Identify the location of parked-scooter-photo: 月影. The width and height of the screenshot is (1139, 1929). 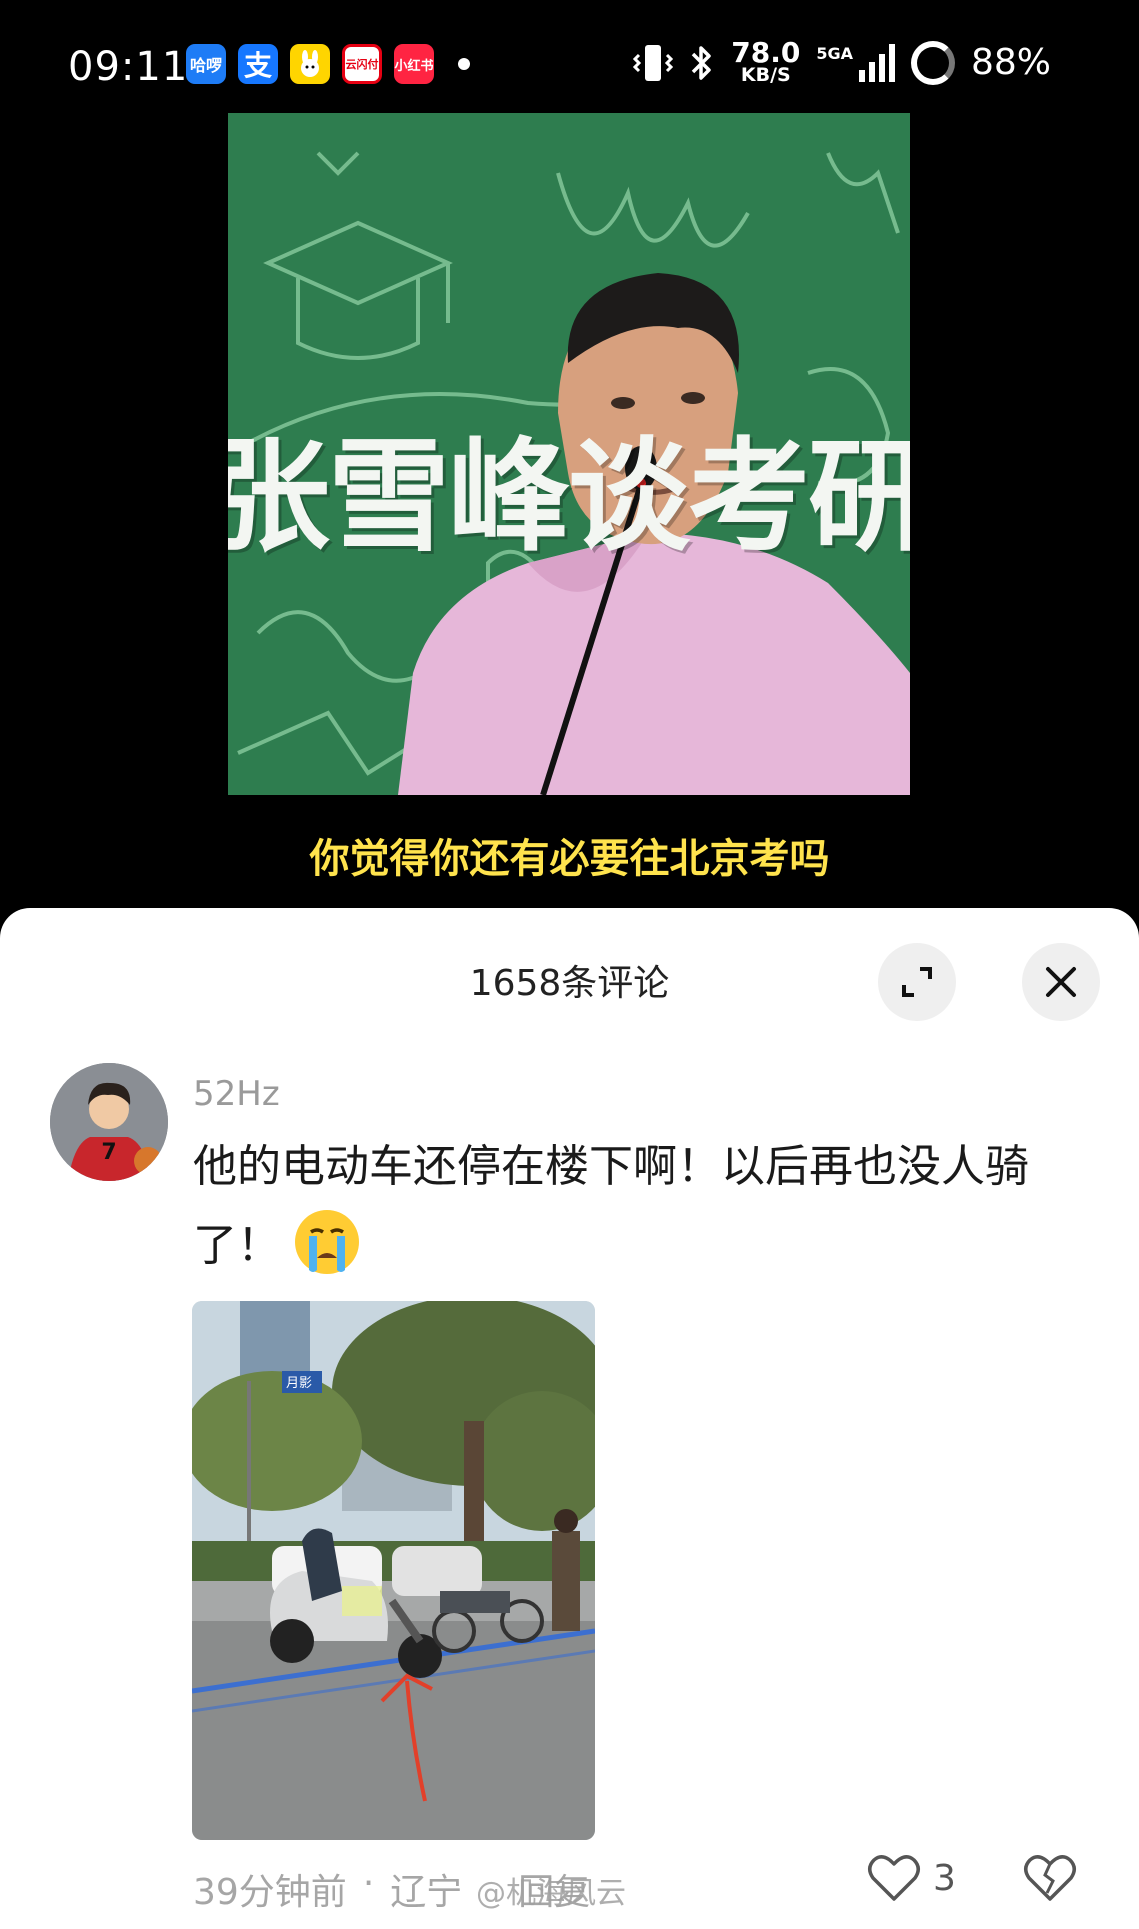
(393, 1570).